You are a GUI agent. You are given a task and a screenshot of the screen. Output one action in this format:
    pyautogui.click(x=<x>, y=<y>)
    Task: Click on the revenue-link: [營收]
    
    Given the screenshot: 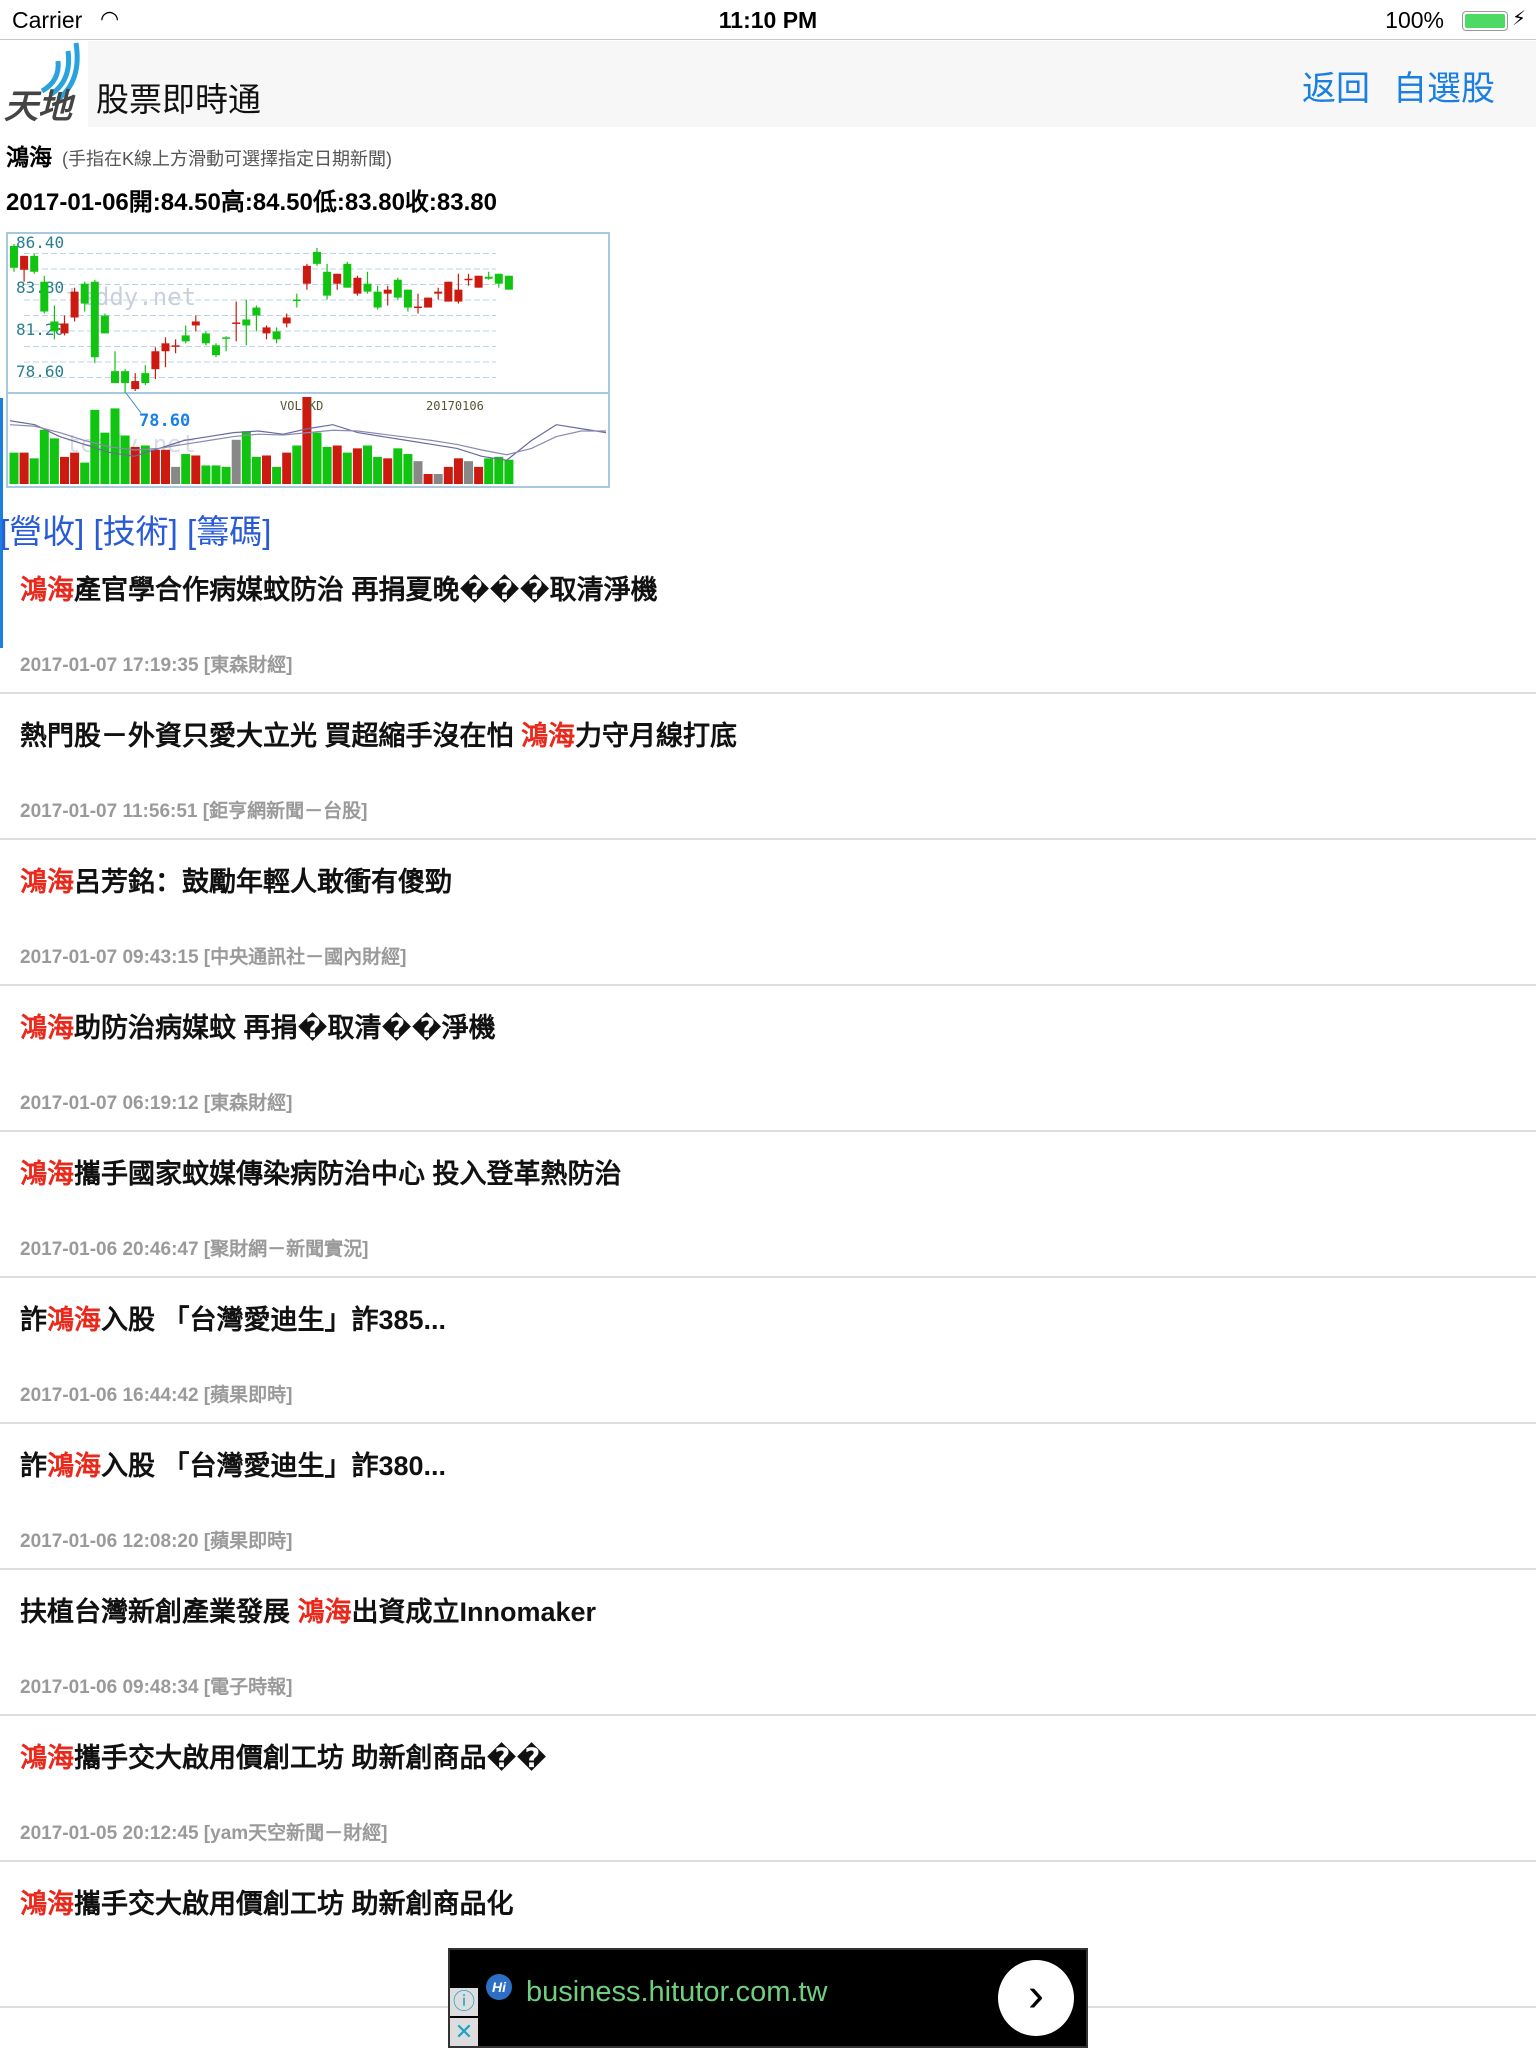 What is the action you would take?
    pyautogui.click(x=42, y=531)
    